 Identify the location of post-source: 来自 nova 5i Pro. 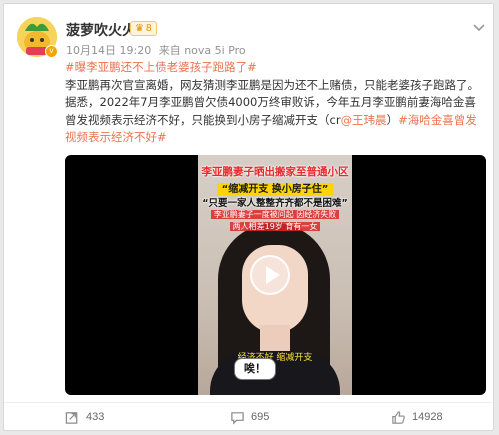
(202, 50).